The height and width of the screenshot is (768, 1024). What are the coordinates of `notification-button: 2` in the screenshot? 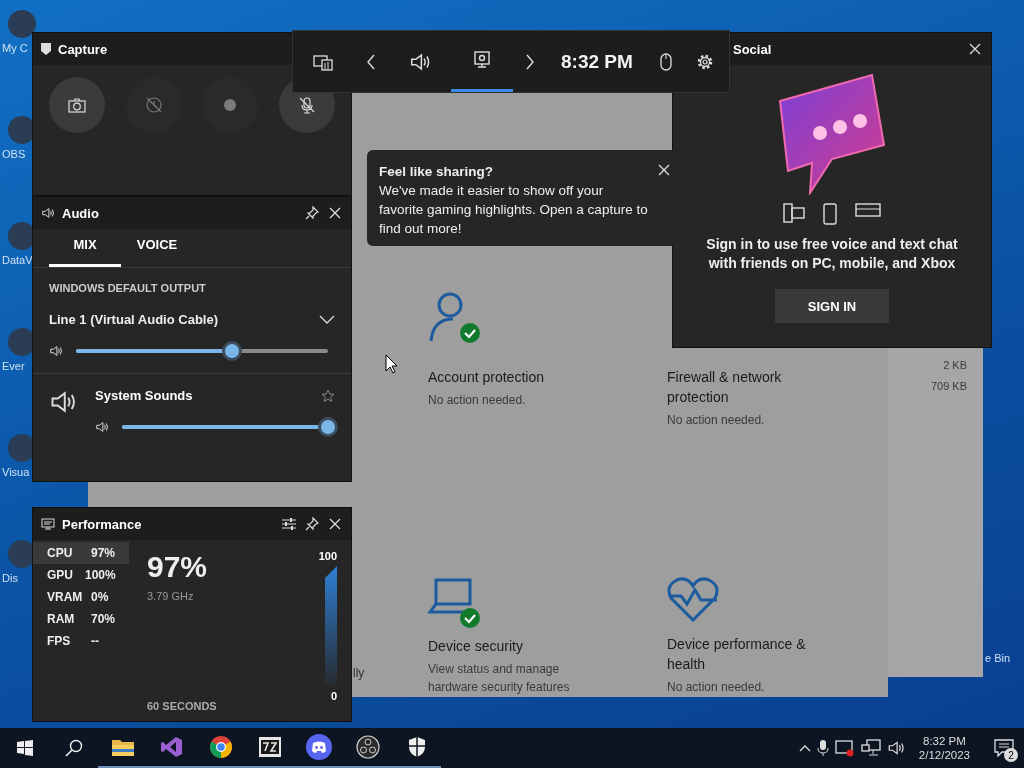 It's located at (1004, 748).